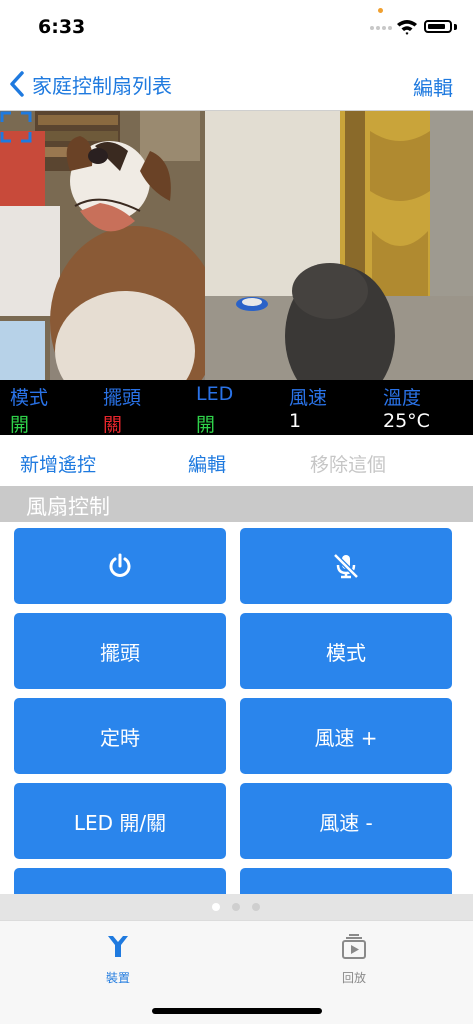 This screenshot has height=1024, width=473. What do you see at coordinates (346, 821) in the screenshot?
I see `speed-down-button: 風速 -` at bounding box center [346, 821].